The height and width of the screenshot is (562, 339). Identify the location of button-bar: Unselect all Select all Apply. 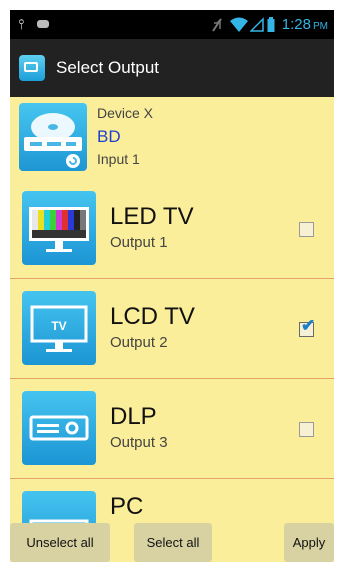
(172, 542).